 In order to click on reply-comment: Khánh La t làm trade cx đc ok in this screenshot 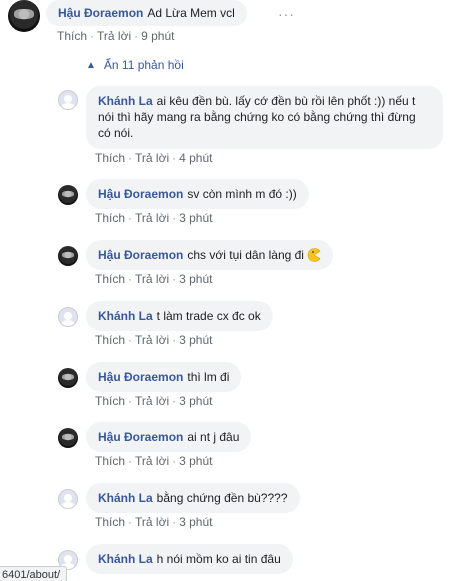, I will do `click(165, 316)`.